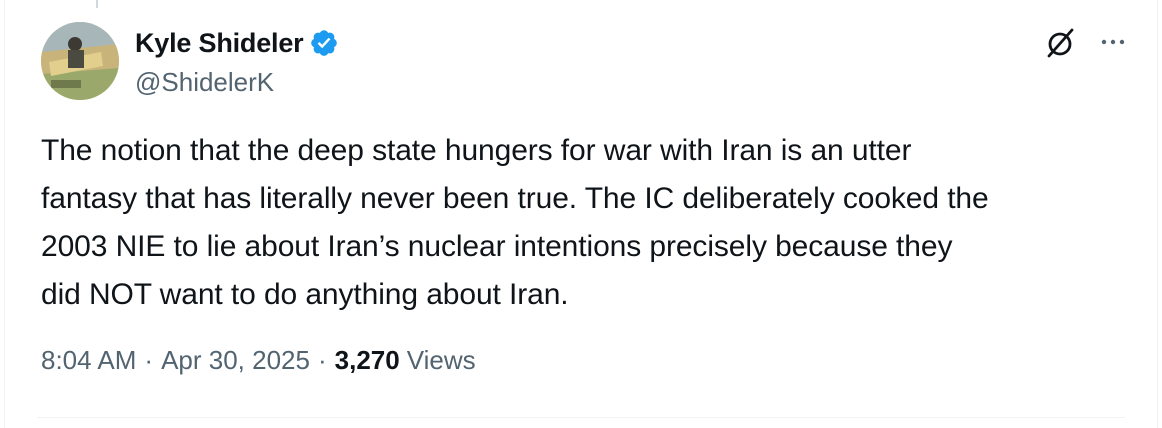 The width and height of the screenshot is (1162, 428). What do you see at coordinates (441, 360) in the screenshot?
I see `views-label: Views` at bounding box center [441, 360].